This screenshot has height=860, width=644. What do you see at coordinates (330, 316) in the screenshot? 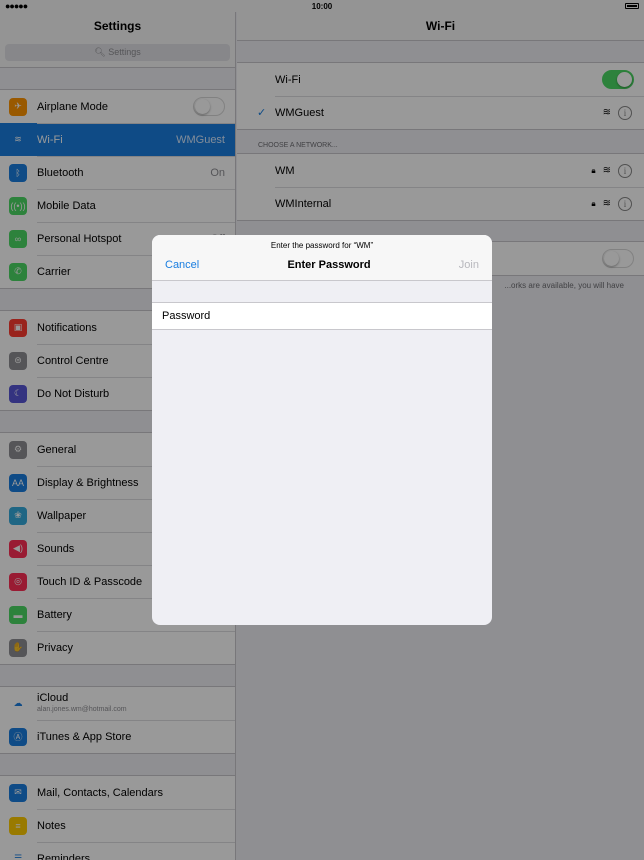
I see `password-input` at bounding box center [330, 316].